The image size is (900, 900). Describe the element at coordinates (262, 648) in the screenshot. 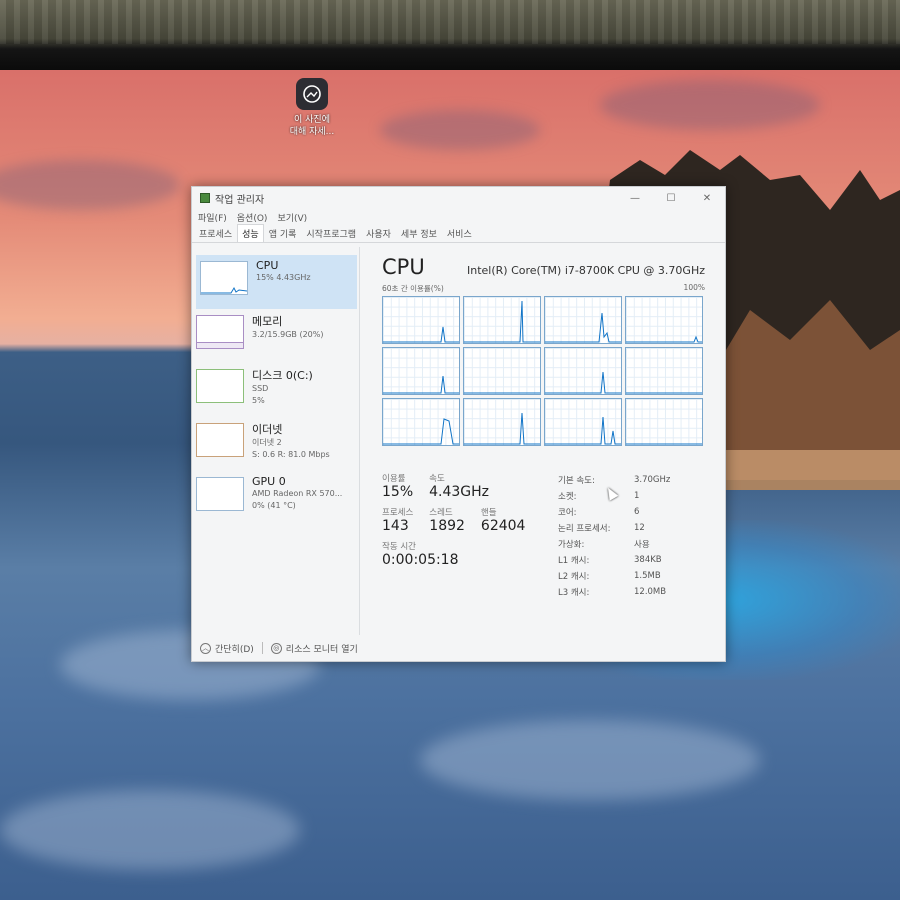

I see `footer-divider` at that location.